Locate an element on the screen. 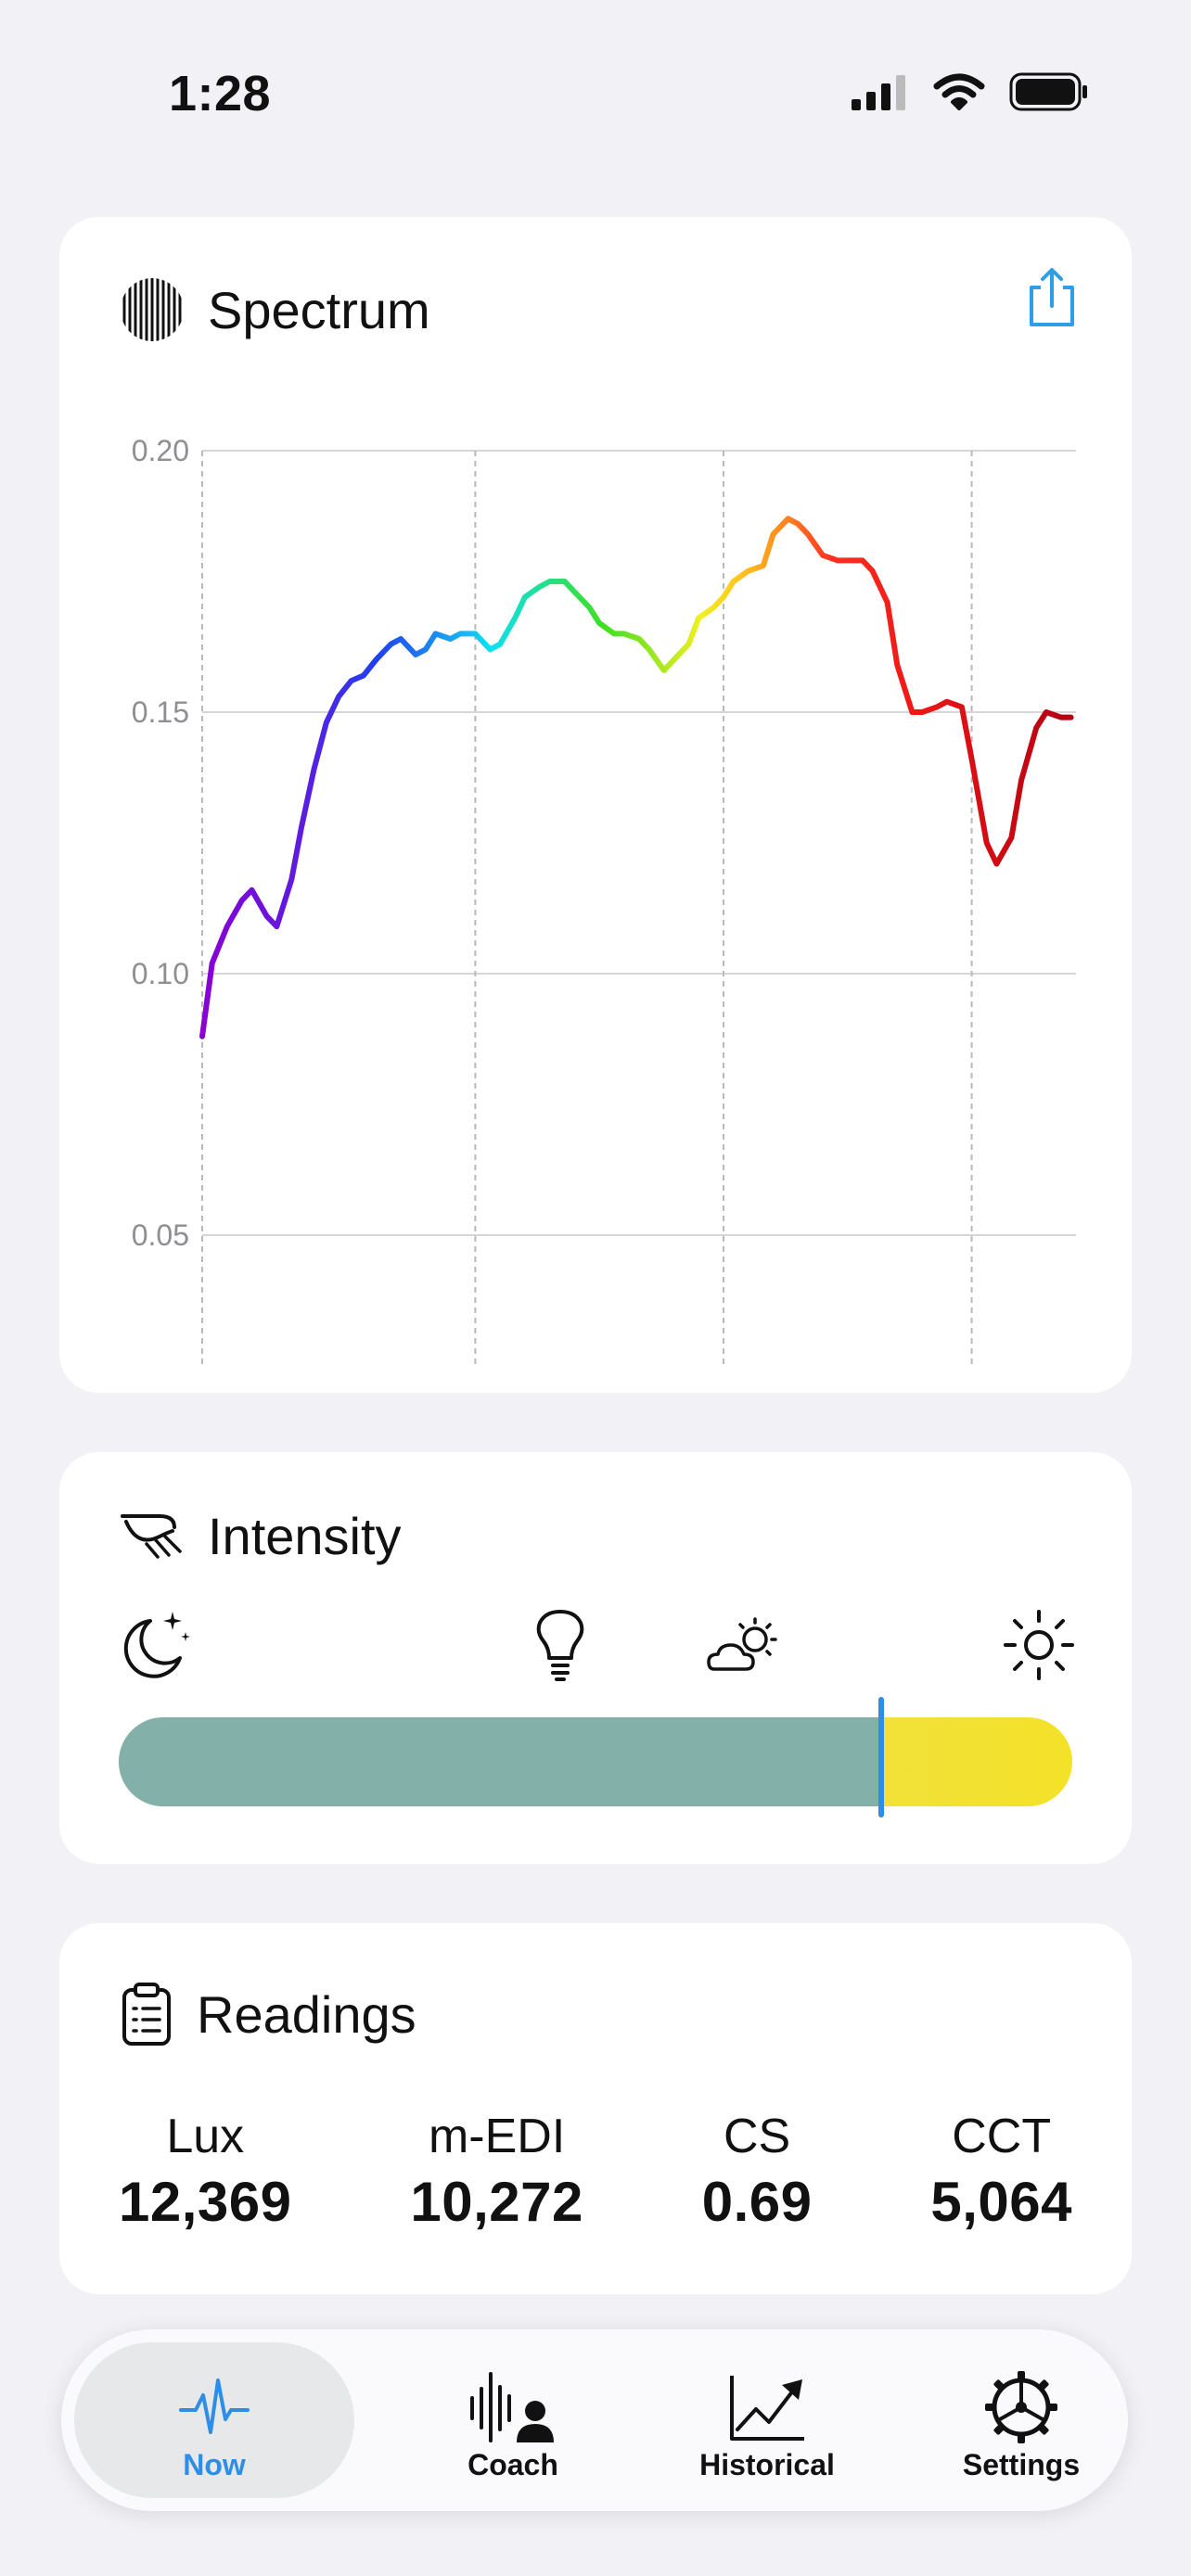 This screenshot has height=2576, width=1191. readings-title: Readings is located at coordinates (306, 2014).